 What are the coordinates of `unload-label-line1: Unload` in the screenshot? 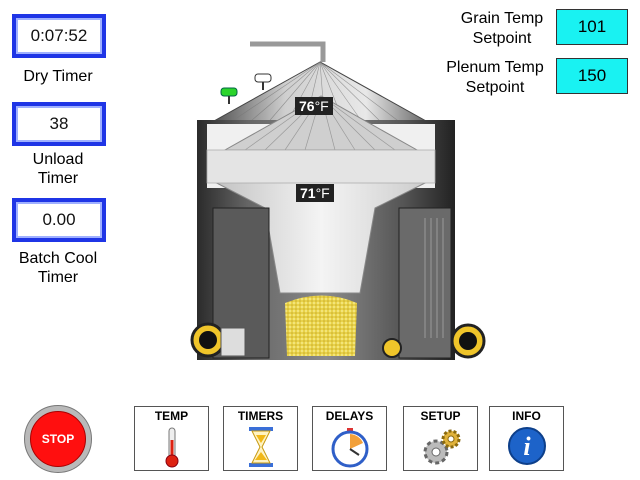 It's located at (58, 159).